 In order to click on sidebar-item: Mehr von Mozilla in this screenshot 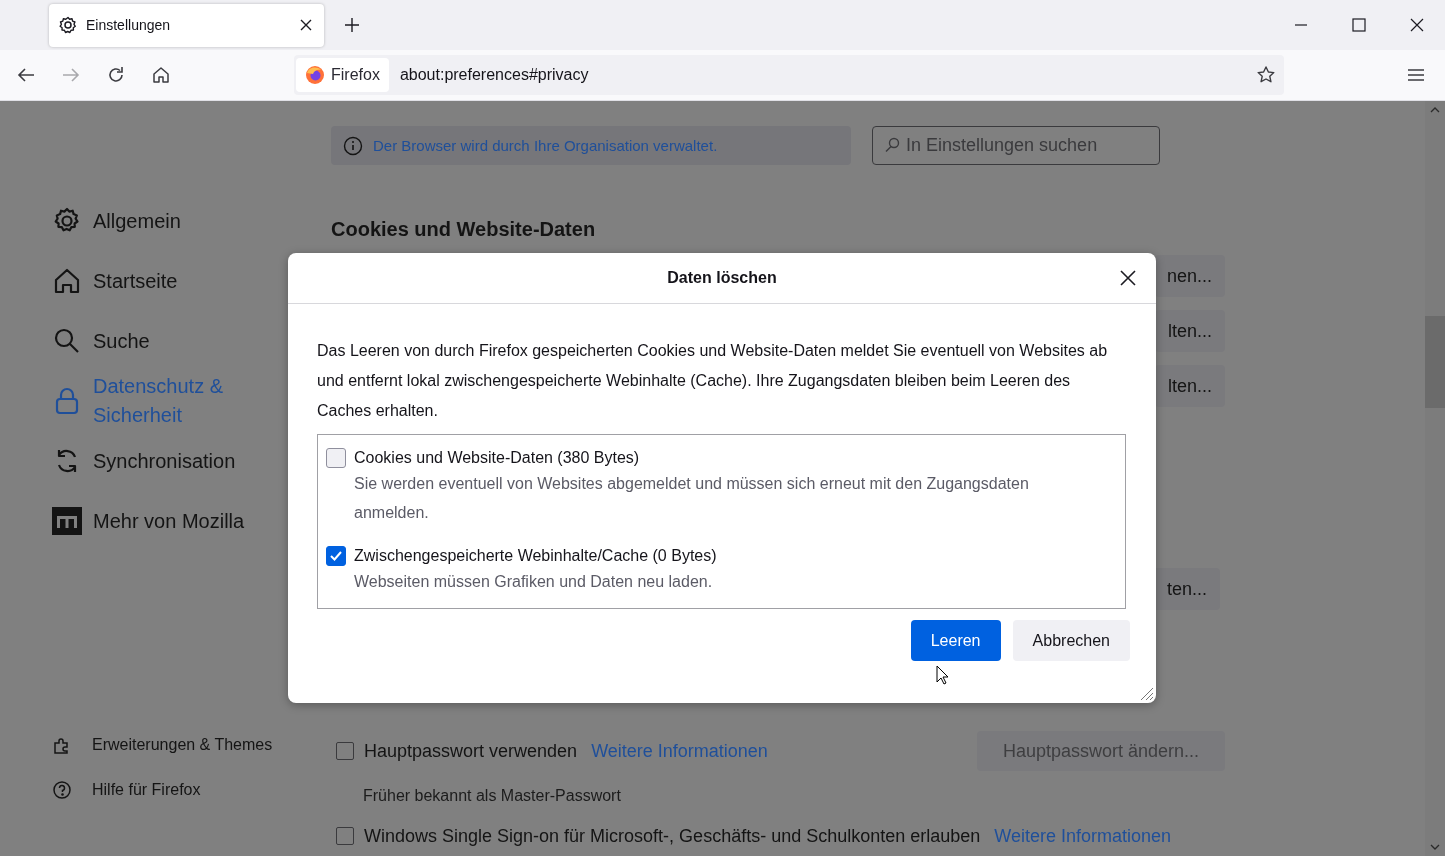, I will do `click(191, 521)`.